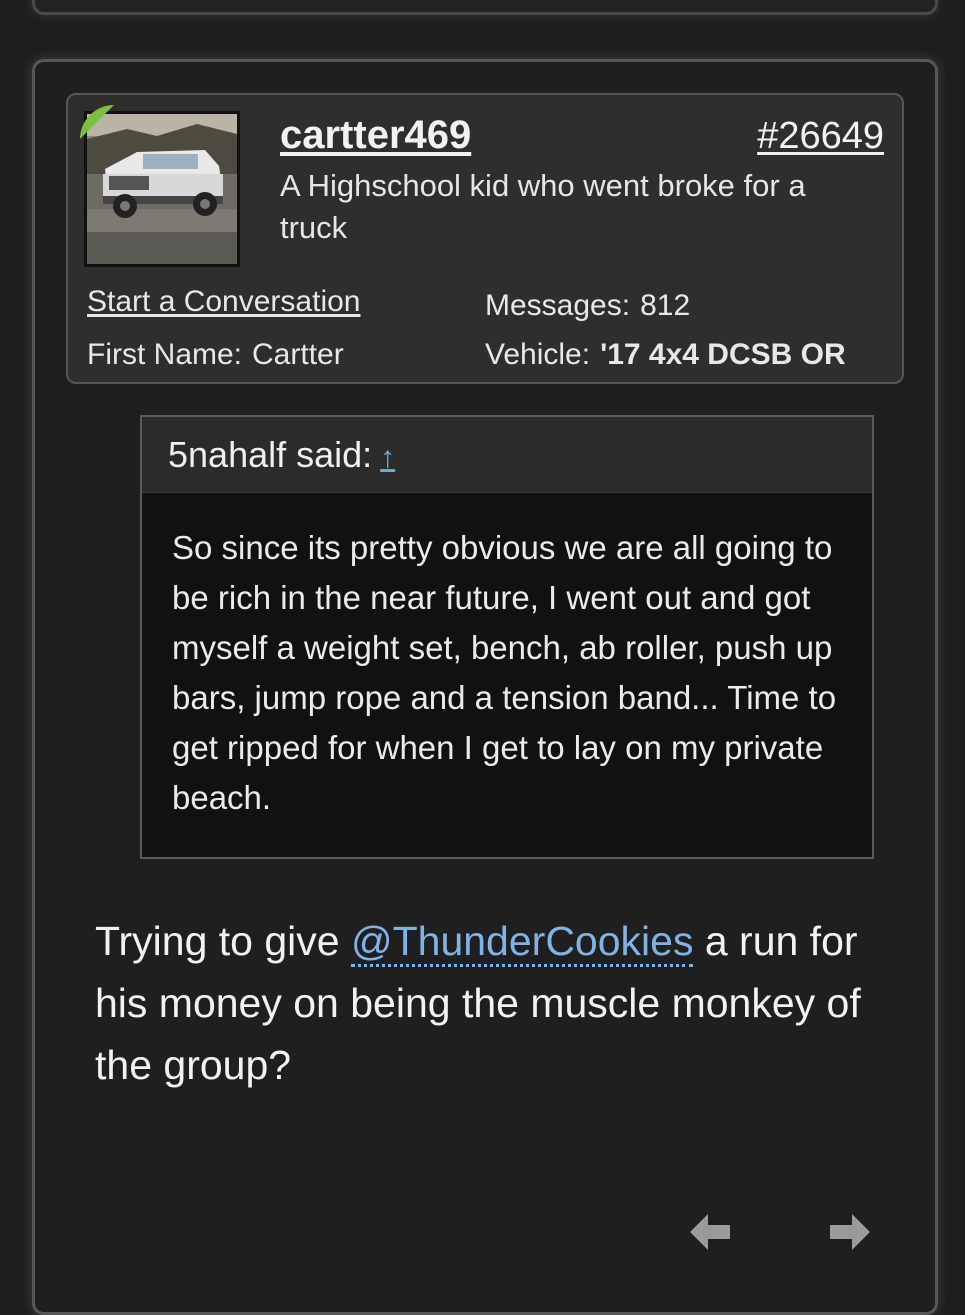 The width and height of the screenshot is (965, 1315). What do you see at coordinates (270, 454) in the screenshot?
I see `quote-attribution: 5nahalf said:` at bounding box center [270, 454].